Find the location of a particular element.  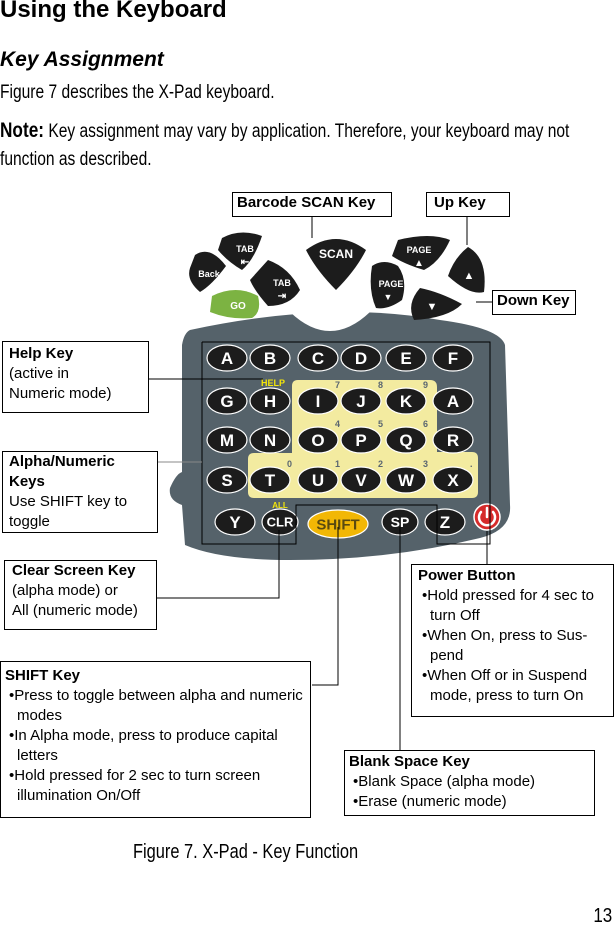

numeric-hint: 2 is located at coordinates (380, 464).